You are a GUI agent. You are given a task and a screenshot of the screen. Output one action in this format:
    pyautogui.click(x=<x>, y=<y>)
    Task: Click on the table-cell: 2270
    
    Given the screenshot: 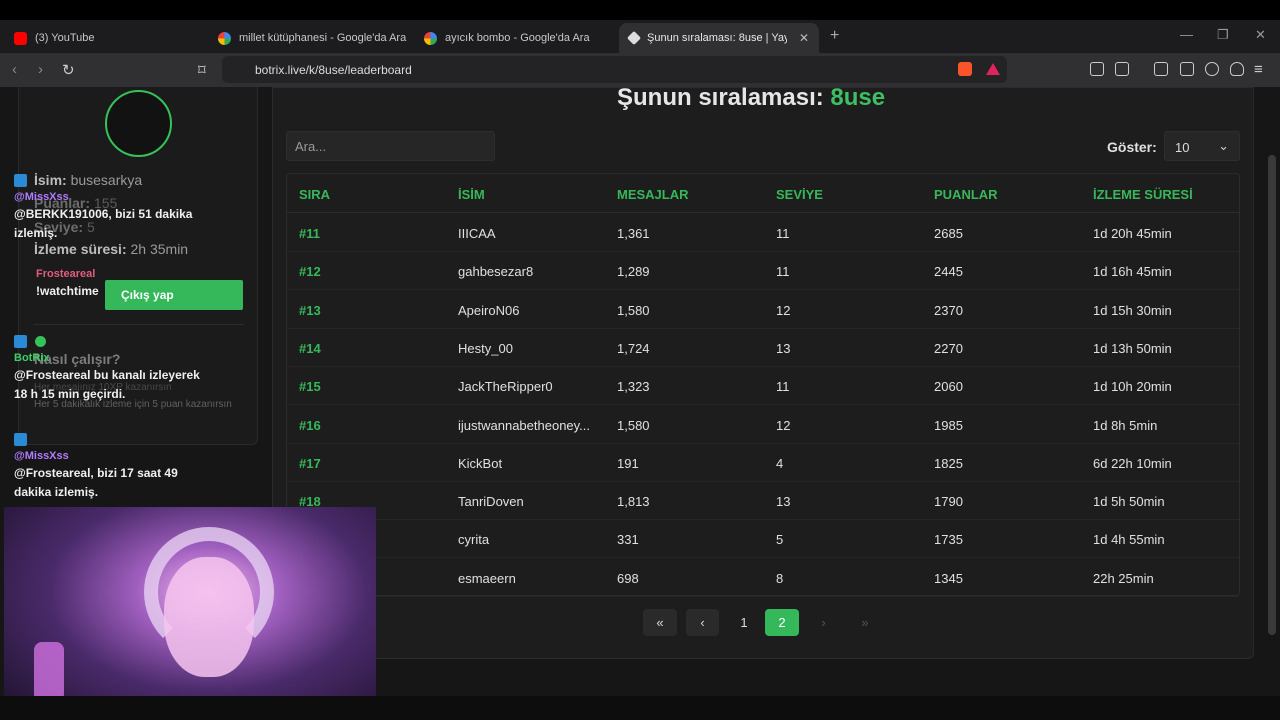 What is the action you would take?
    pyautogui.click(x=948, y=348)
    